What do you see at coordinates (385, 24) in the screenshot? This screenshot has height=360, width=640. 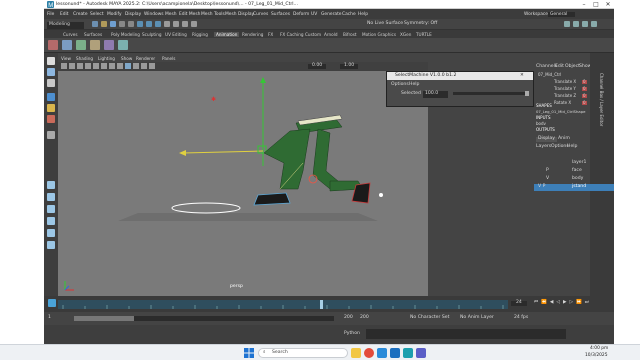 I see `no-live-surface: No Live Surface` at bounding box center [385, 24].